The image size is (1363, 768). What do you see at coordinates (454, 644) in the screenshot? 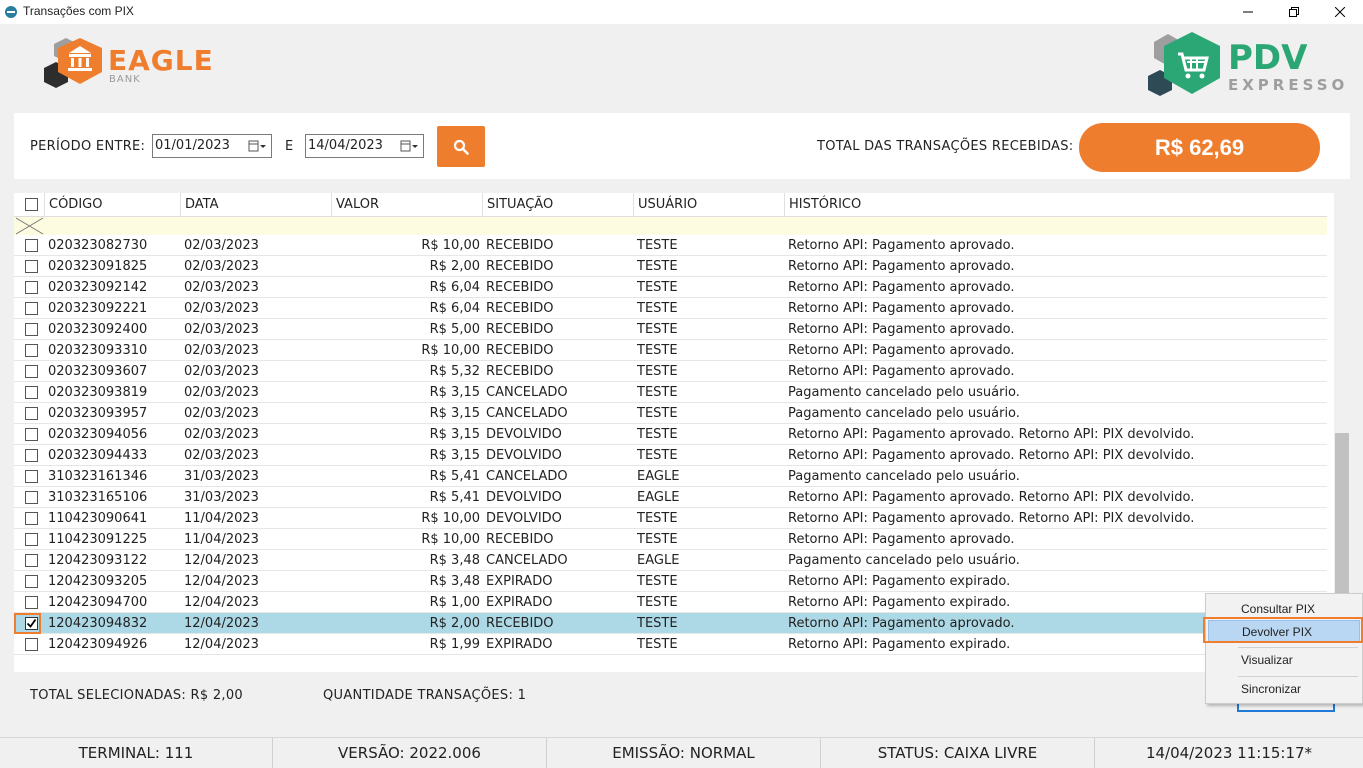
I see `cell-valor: R$ 1,99` at bounding box center [454, 644].